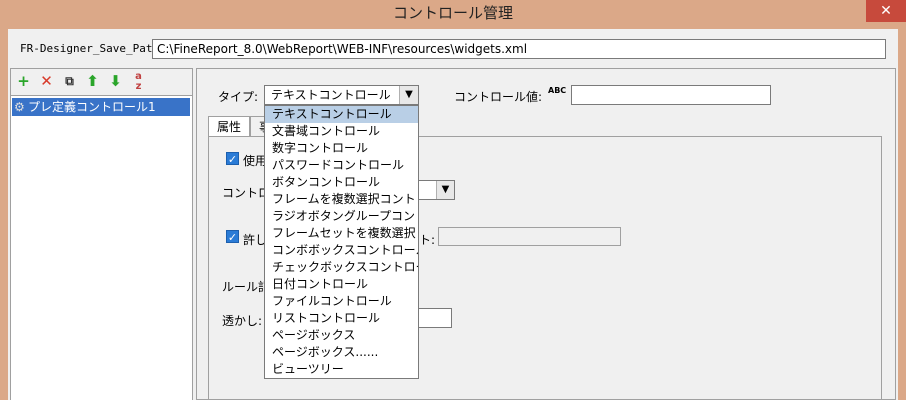 This screenshot has width=906, height=400. What do you see at coordinates (671, 95) in the screenshot?
I see `control-value-input` at bounding box center [671, 95].